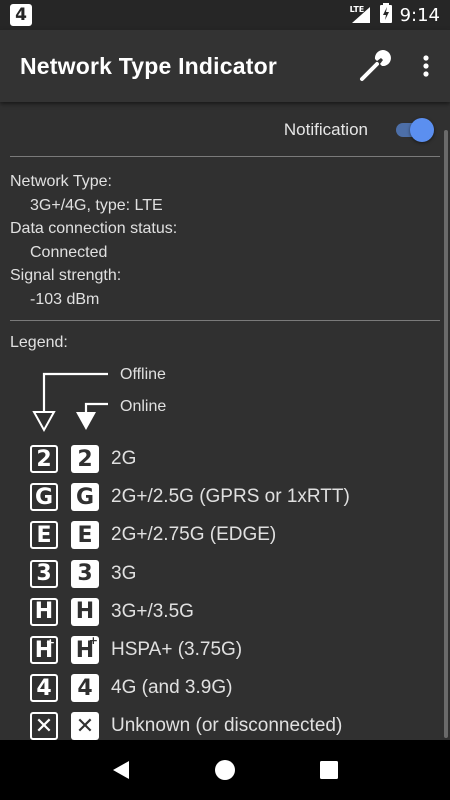 This screenshot has height=800, width=450. What do you see at coordinates (230, 497) in the screenshot?
I see `legend-item-label: 2G+/2.5G (GPRS or 1xRTT)` at bounding box center [230, 497].